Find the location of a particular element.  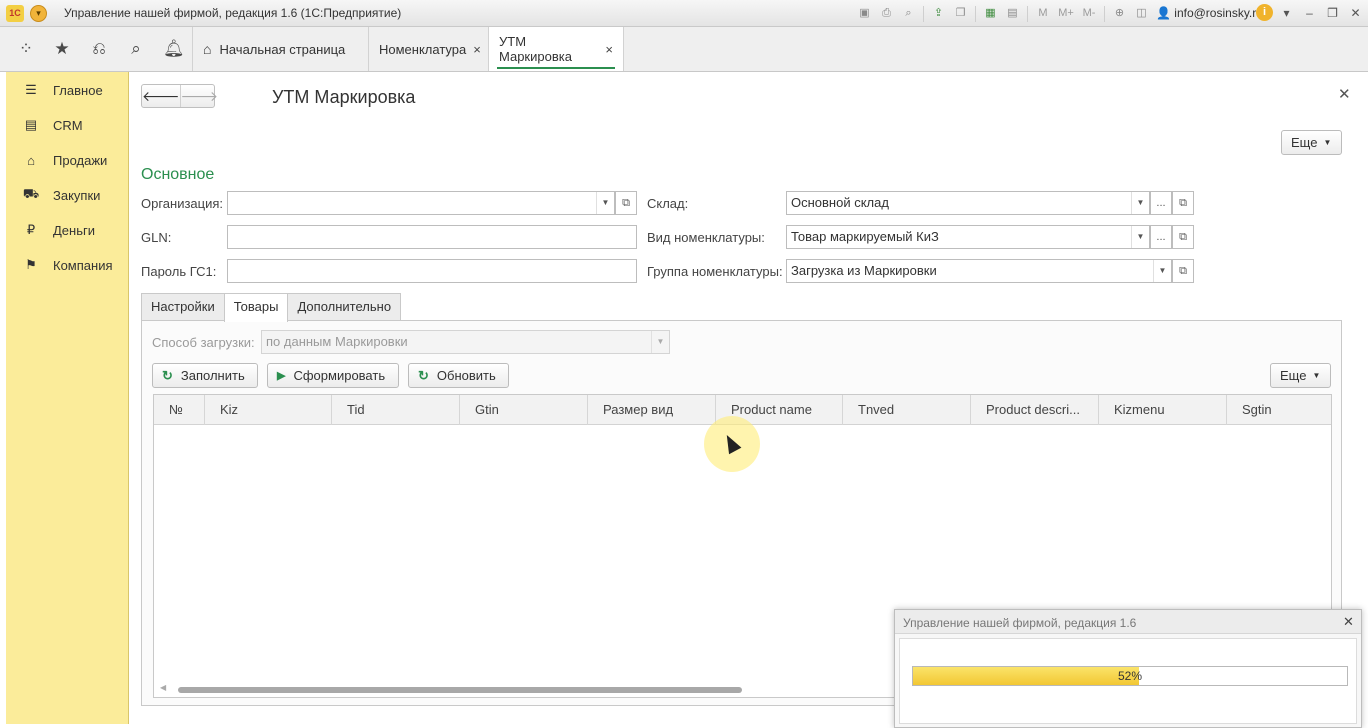

home-icon: ⌂ is located at coordinates (207, 49).